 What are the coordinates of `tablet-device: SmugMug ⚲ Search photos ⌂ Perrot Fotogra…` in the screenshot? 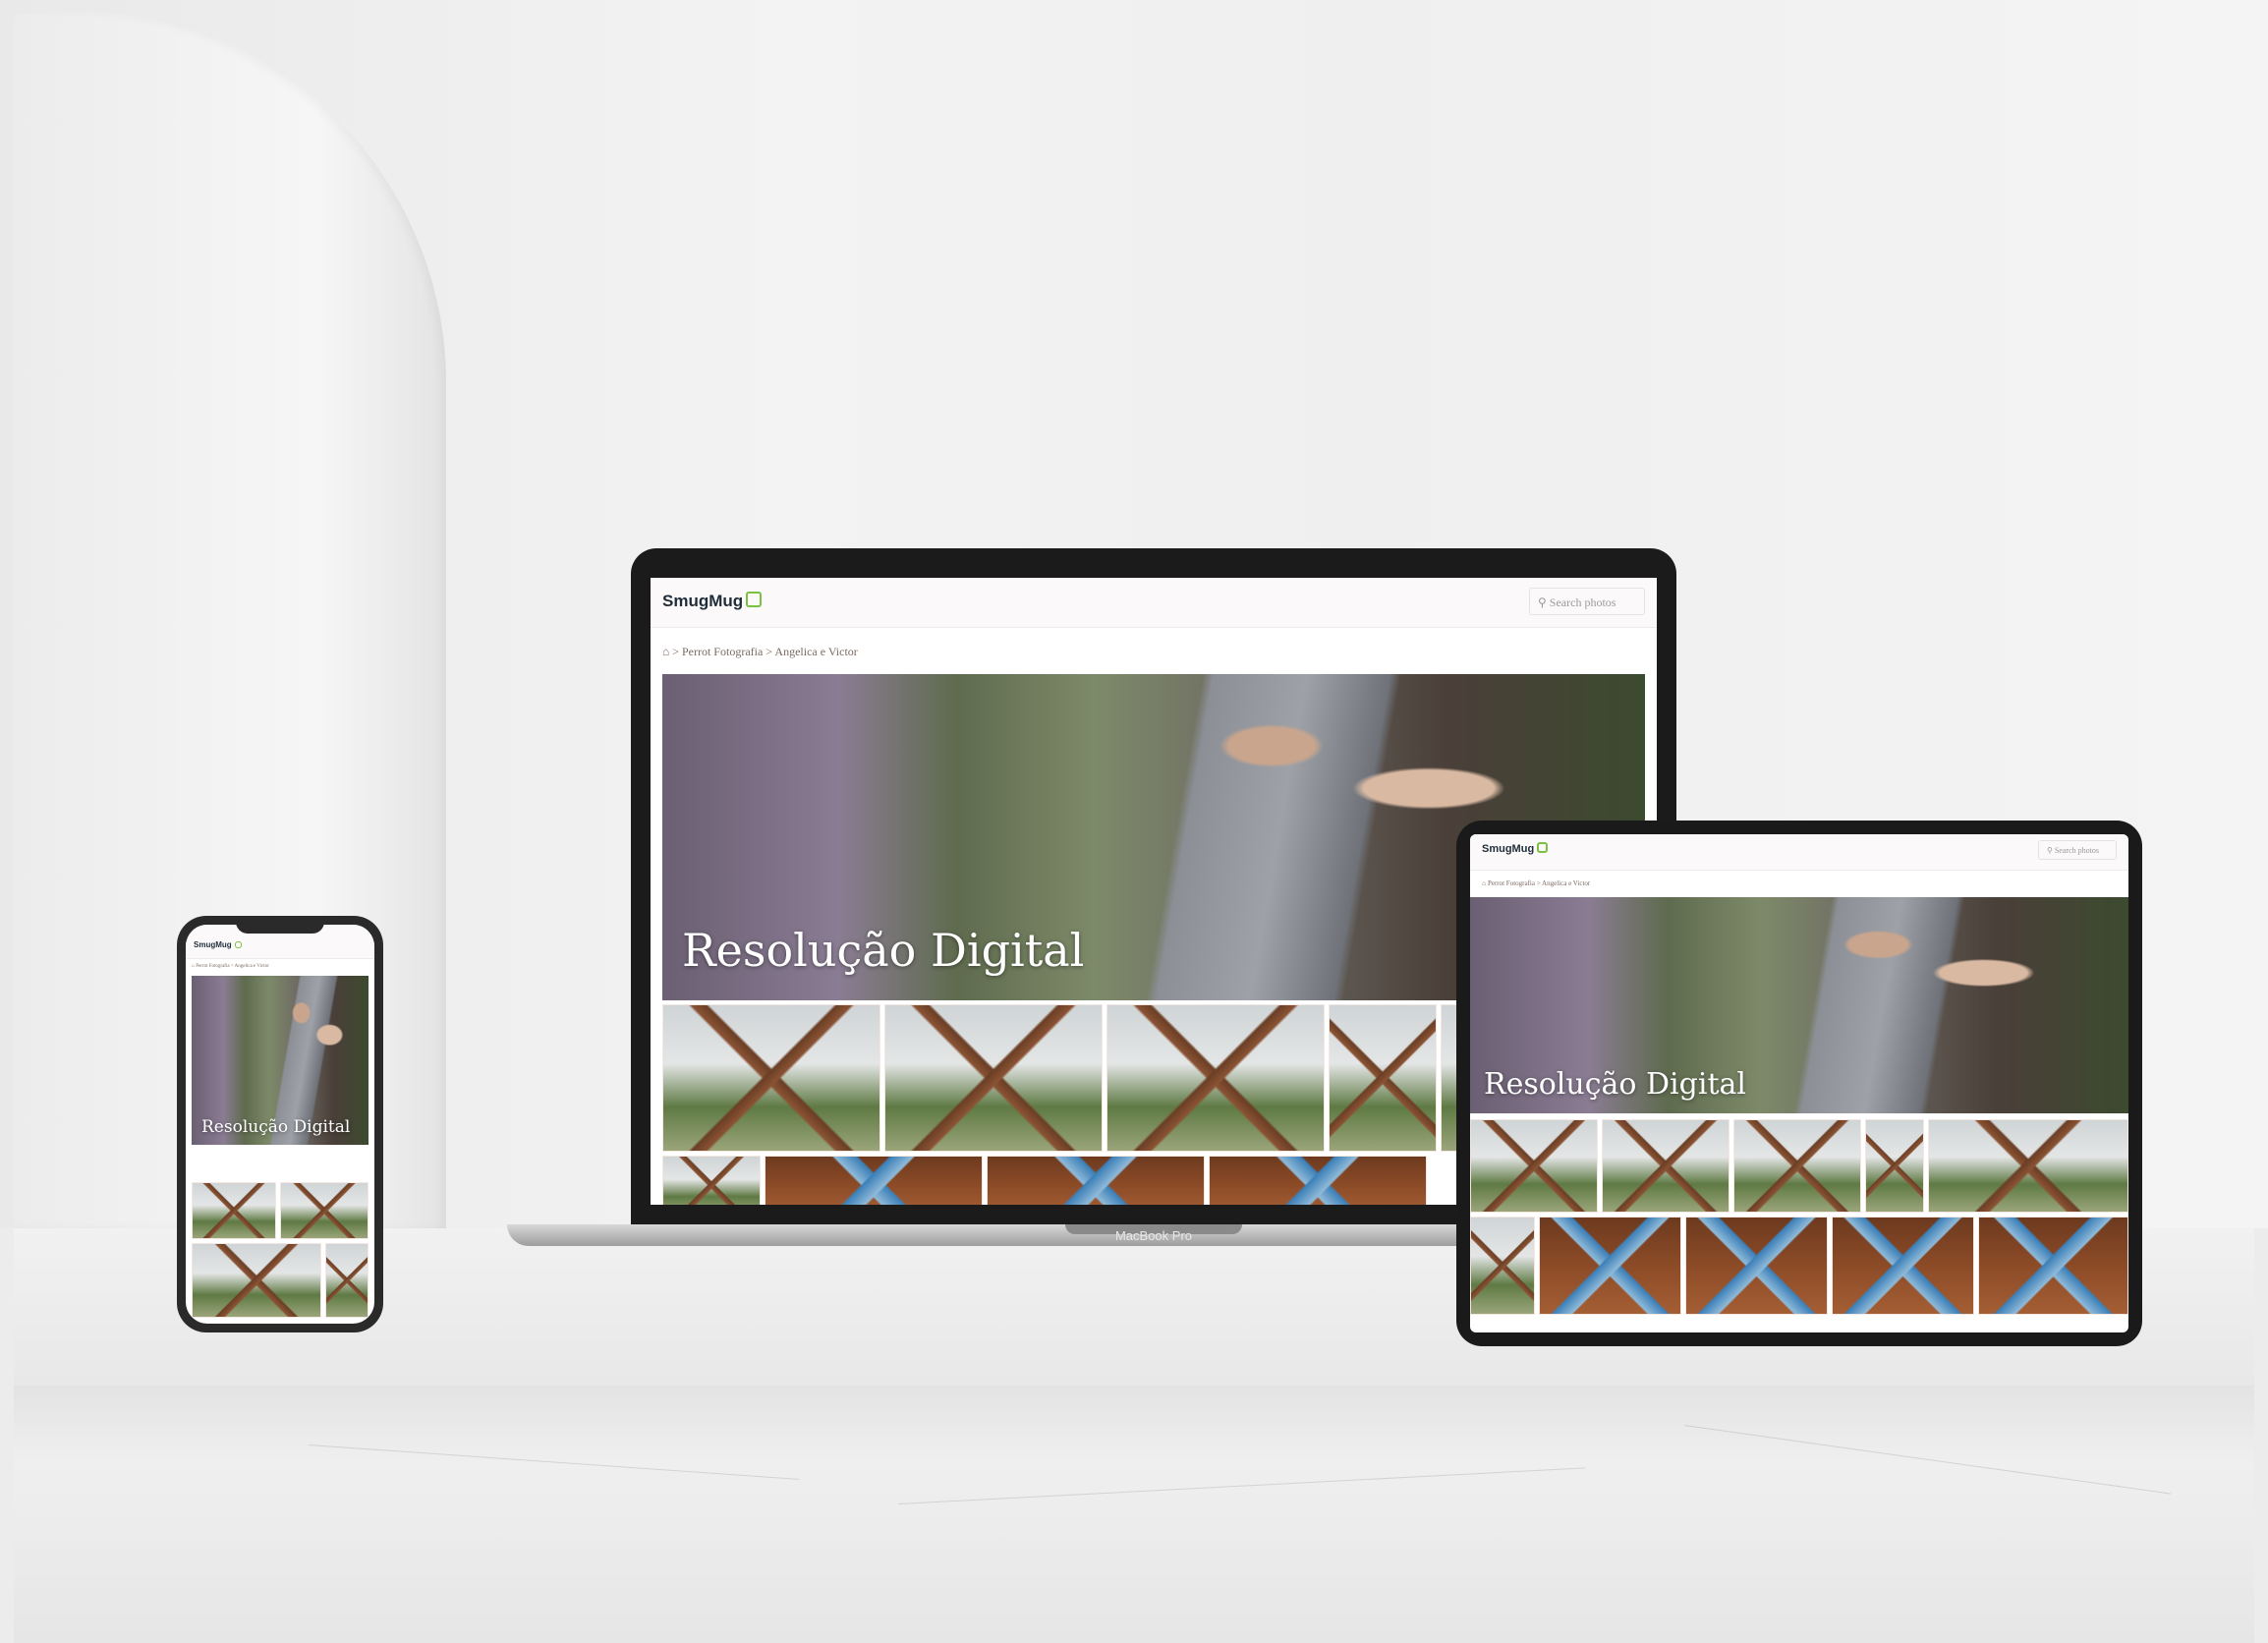 It's located at (1799, 1083).